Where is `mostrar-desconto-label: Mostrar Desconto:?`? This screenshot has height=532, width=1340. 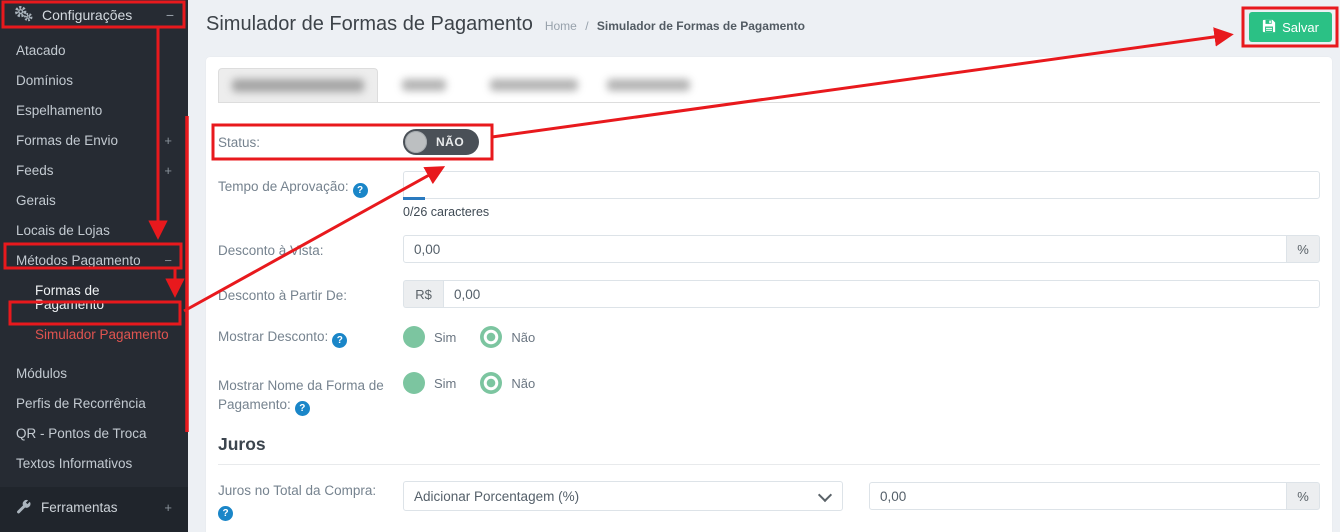
mostrar-desconto-label: Mostrar Desconto:? is located at coordinates (310, 337).